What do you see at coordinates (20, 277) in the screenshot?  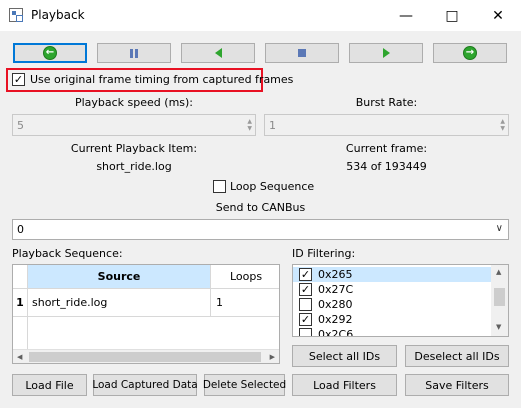 I see `table-corner` at bounding box center [20, 277].